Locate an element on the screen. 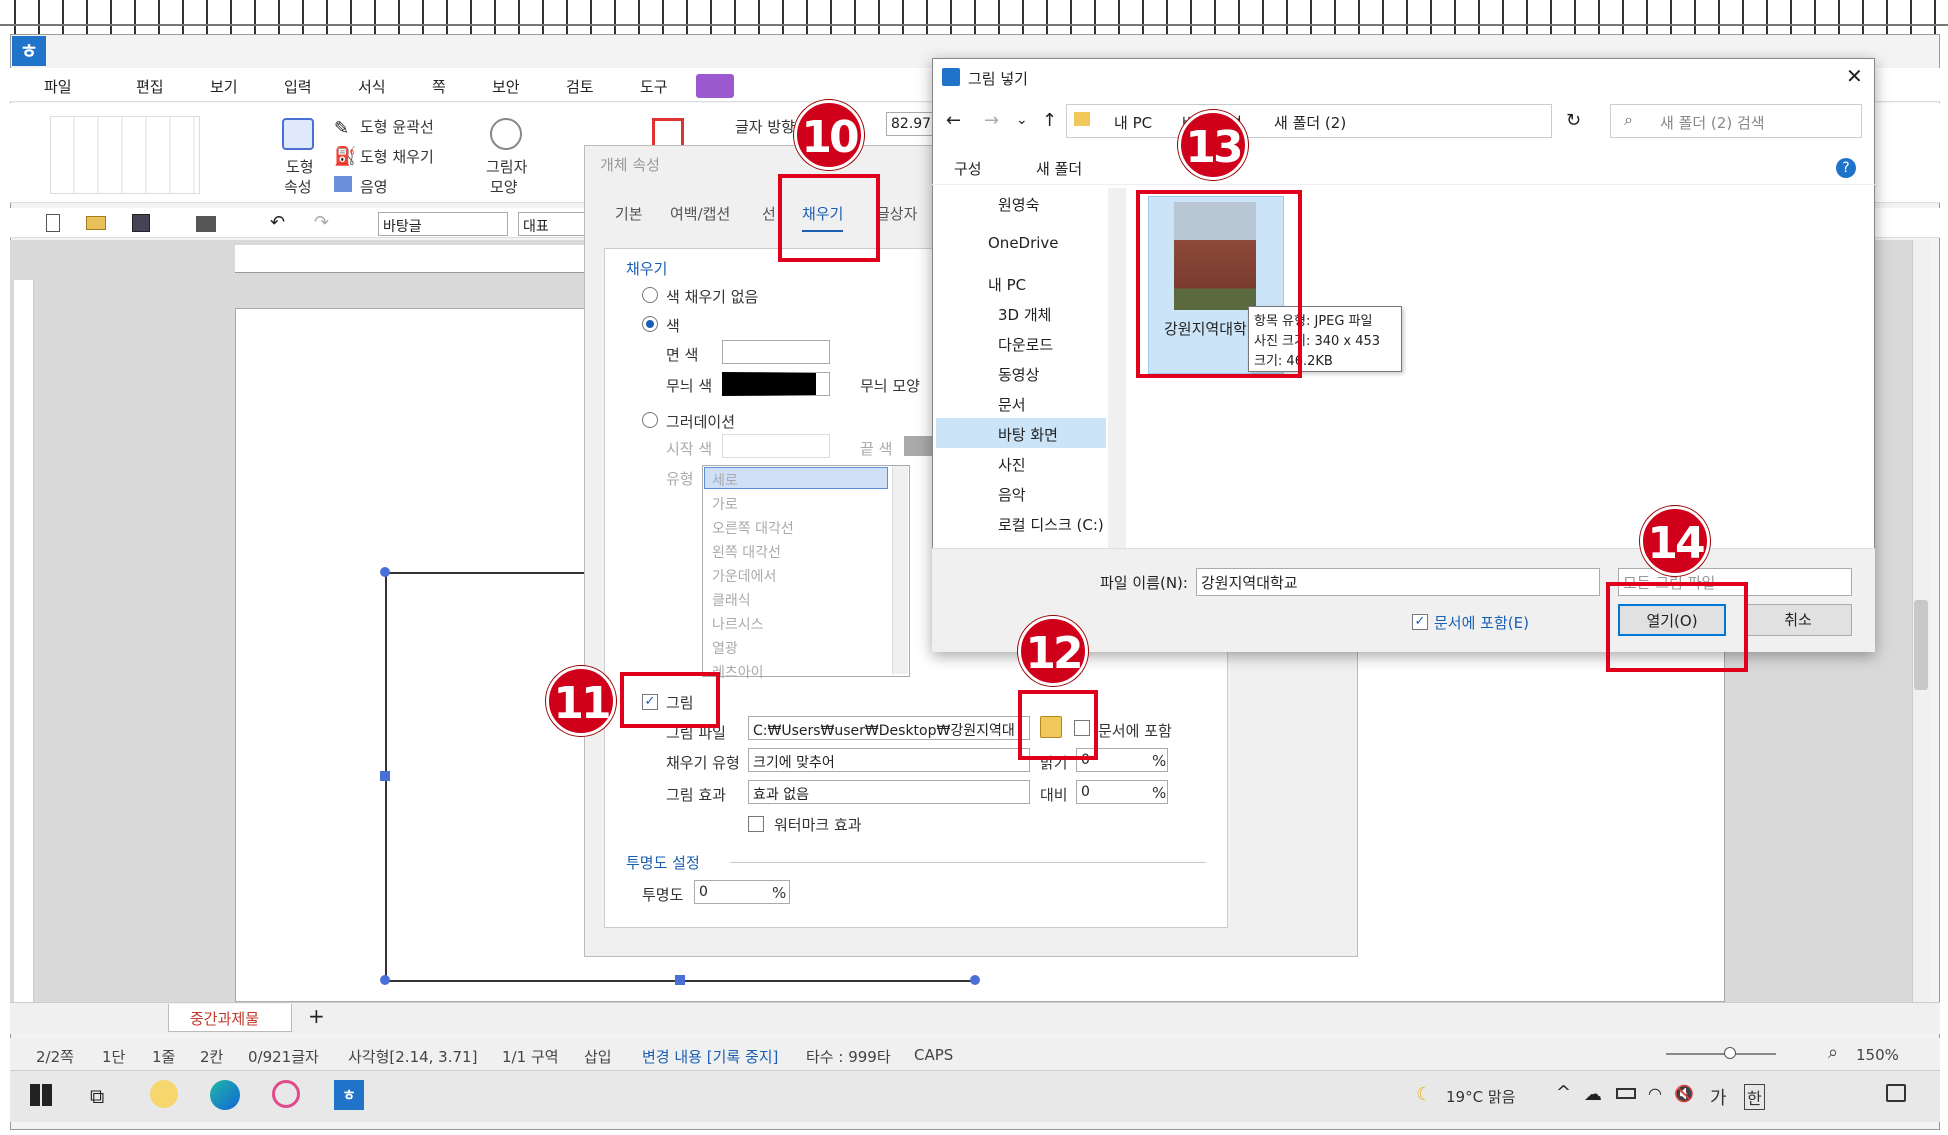 This screenshot has width=1948, height=1135. up-arrow-icon: ↑ is located at coordinates (1049, 120).